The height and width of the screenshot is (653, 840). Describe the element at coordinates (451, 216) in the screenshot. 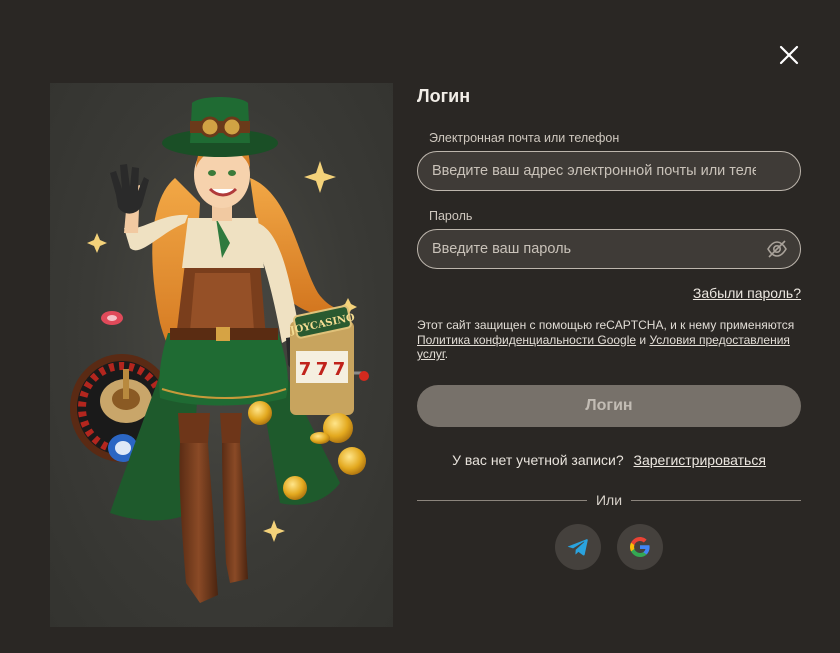

I see `password-label: Пароль` at that location.